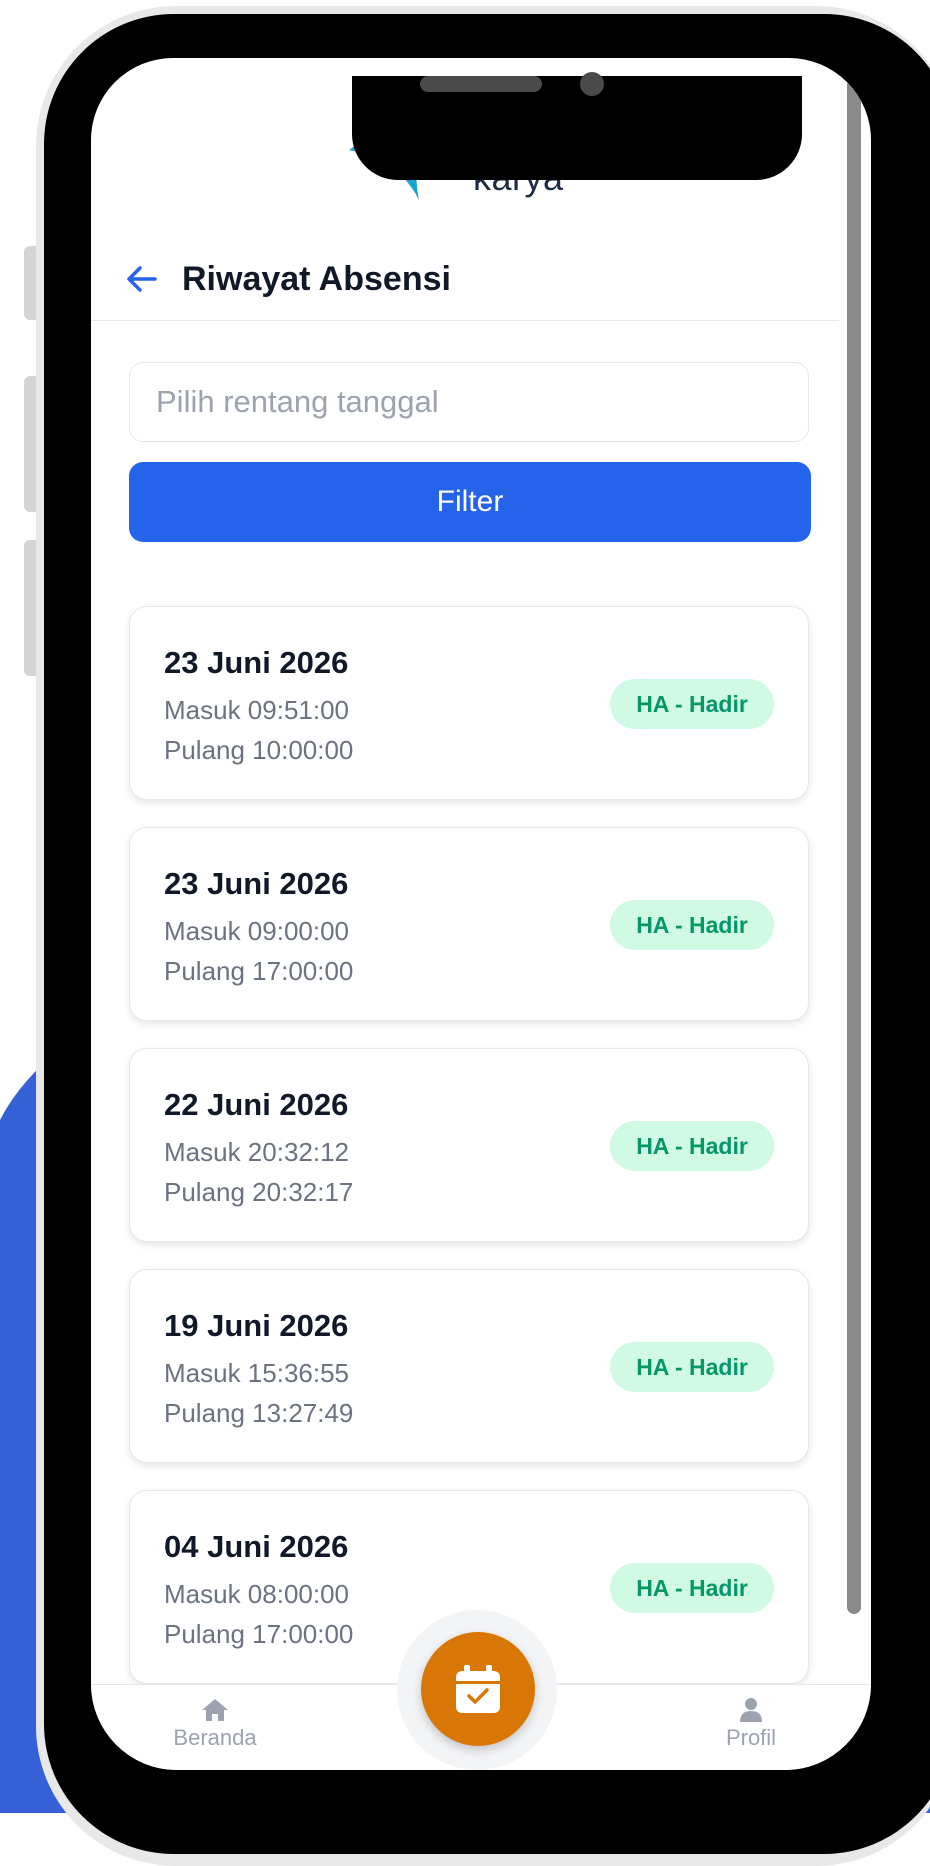 This screenshot has height=1866, width=930. What do you see at coordinates (465, 280) in the screenshot?
I see `page-header: Riwayat Absensi` at bounding box center [465, 280].